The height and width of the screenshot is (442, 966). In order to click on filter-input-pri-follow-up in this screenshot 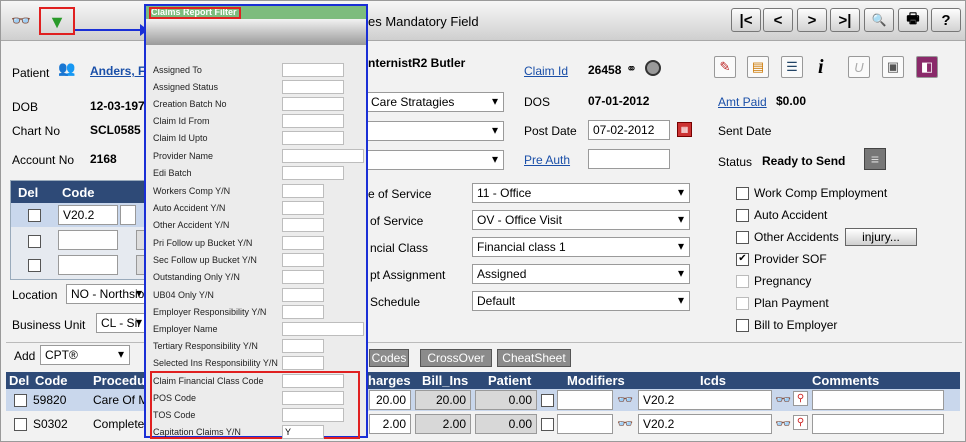, I will do `click(303, 243)`.